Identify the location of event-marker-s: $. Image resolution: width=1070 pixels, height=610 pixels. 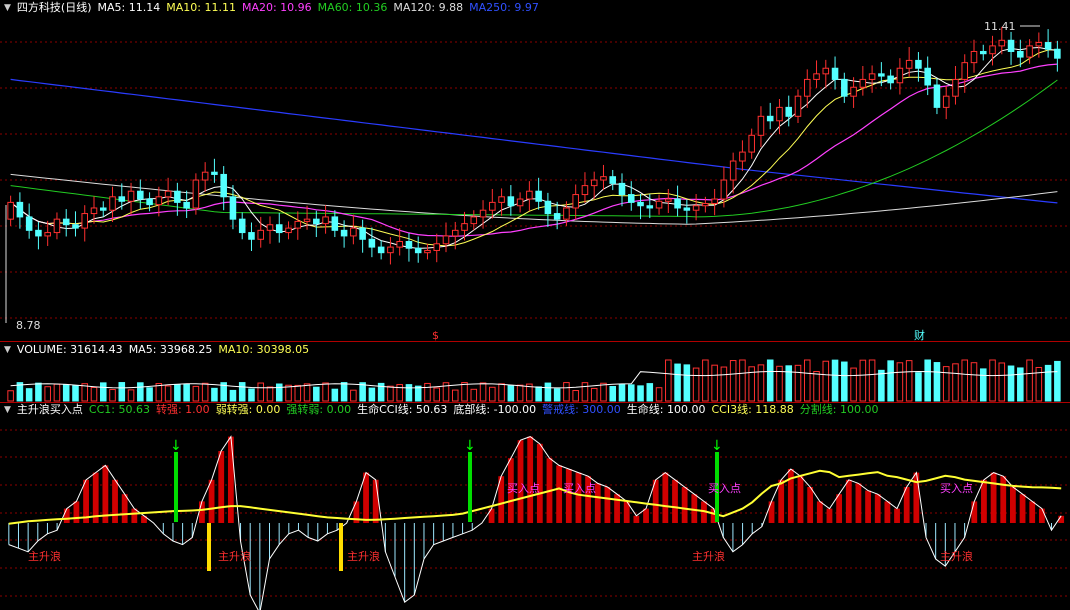
(435, 335).